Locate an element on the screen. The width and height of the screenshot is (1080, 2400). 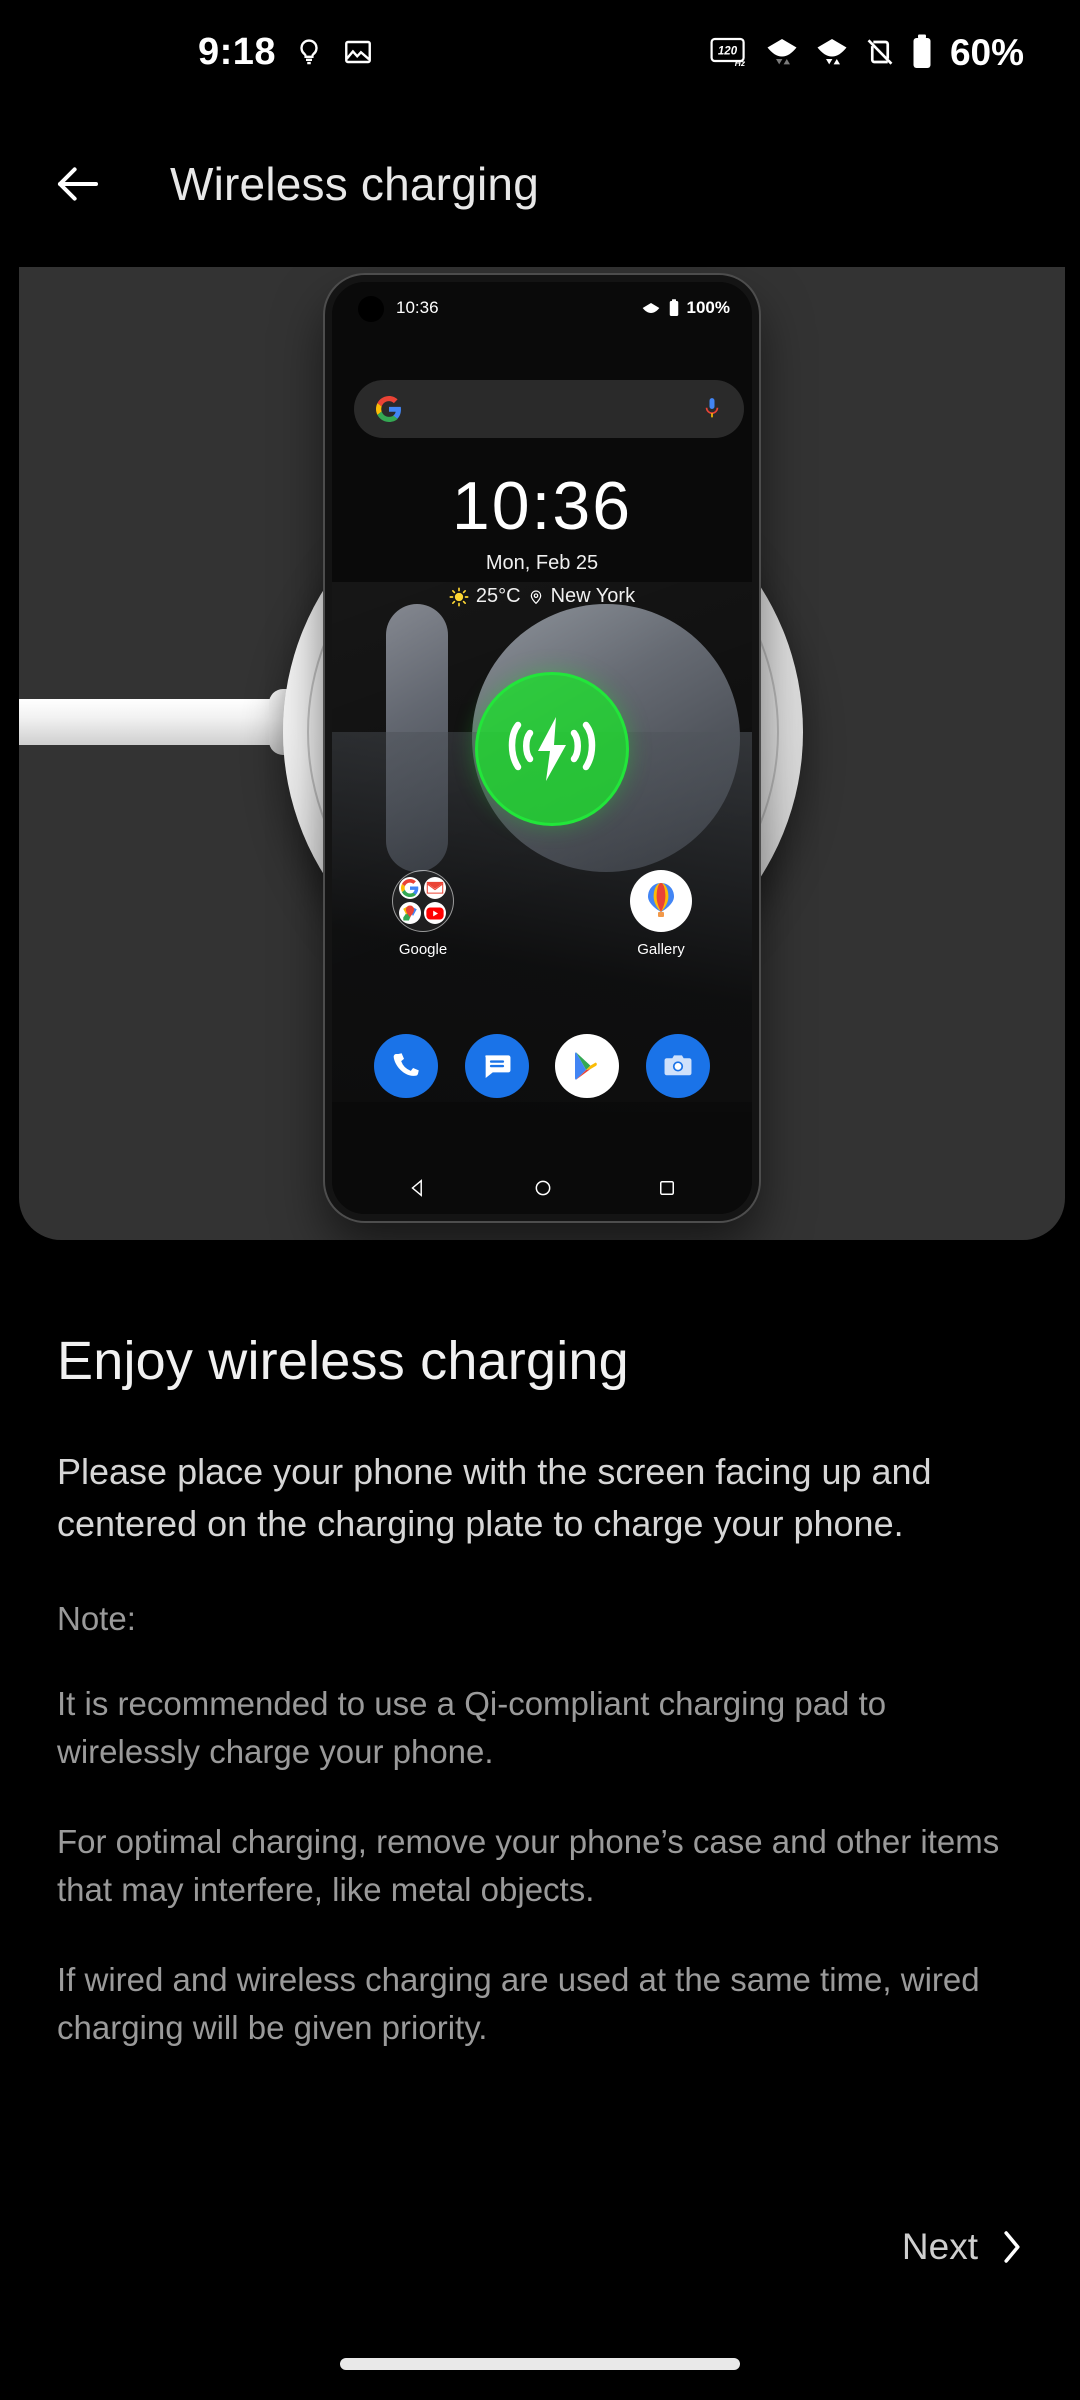
back-button is located at coordinates (78, 184).